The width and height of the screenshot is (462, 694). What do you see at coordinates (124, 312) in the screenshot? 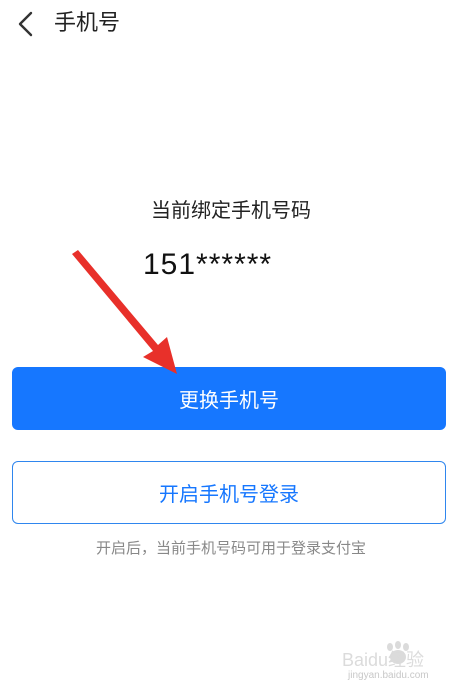
I see `red-arrow-icon` at bounding box center [124, 312].